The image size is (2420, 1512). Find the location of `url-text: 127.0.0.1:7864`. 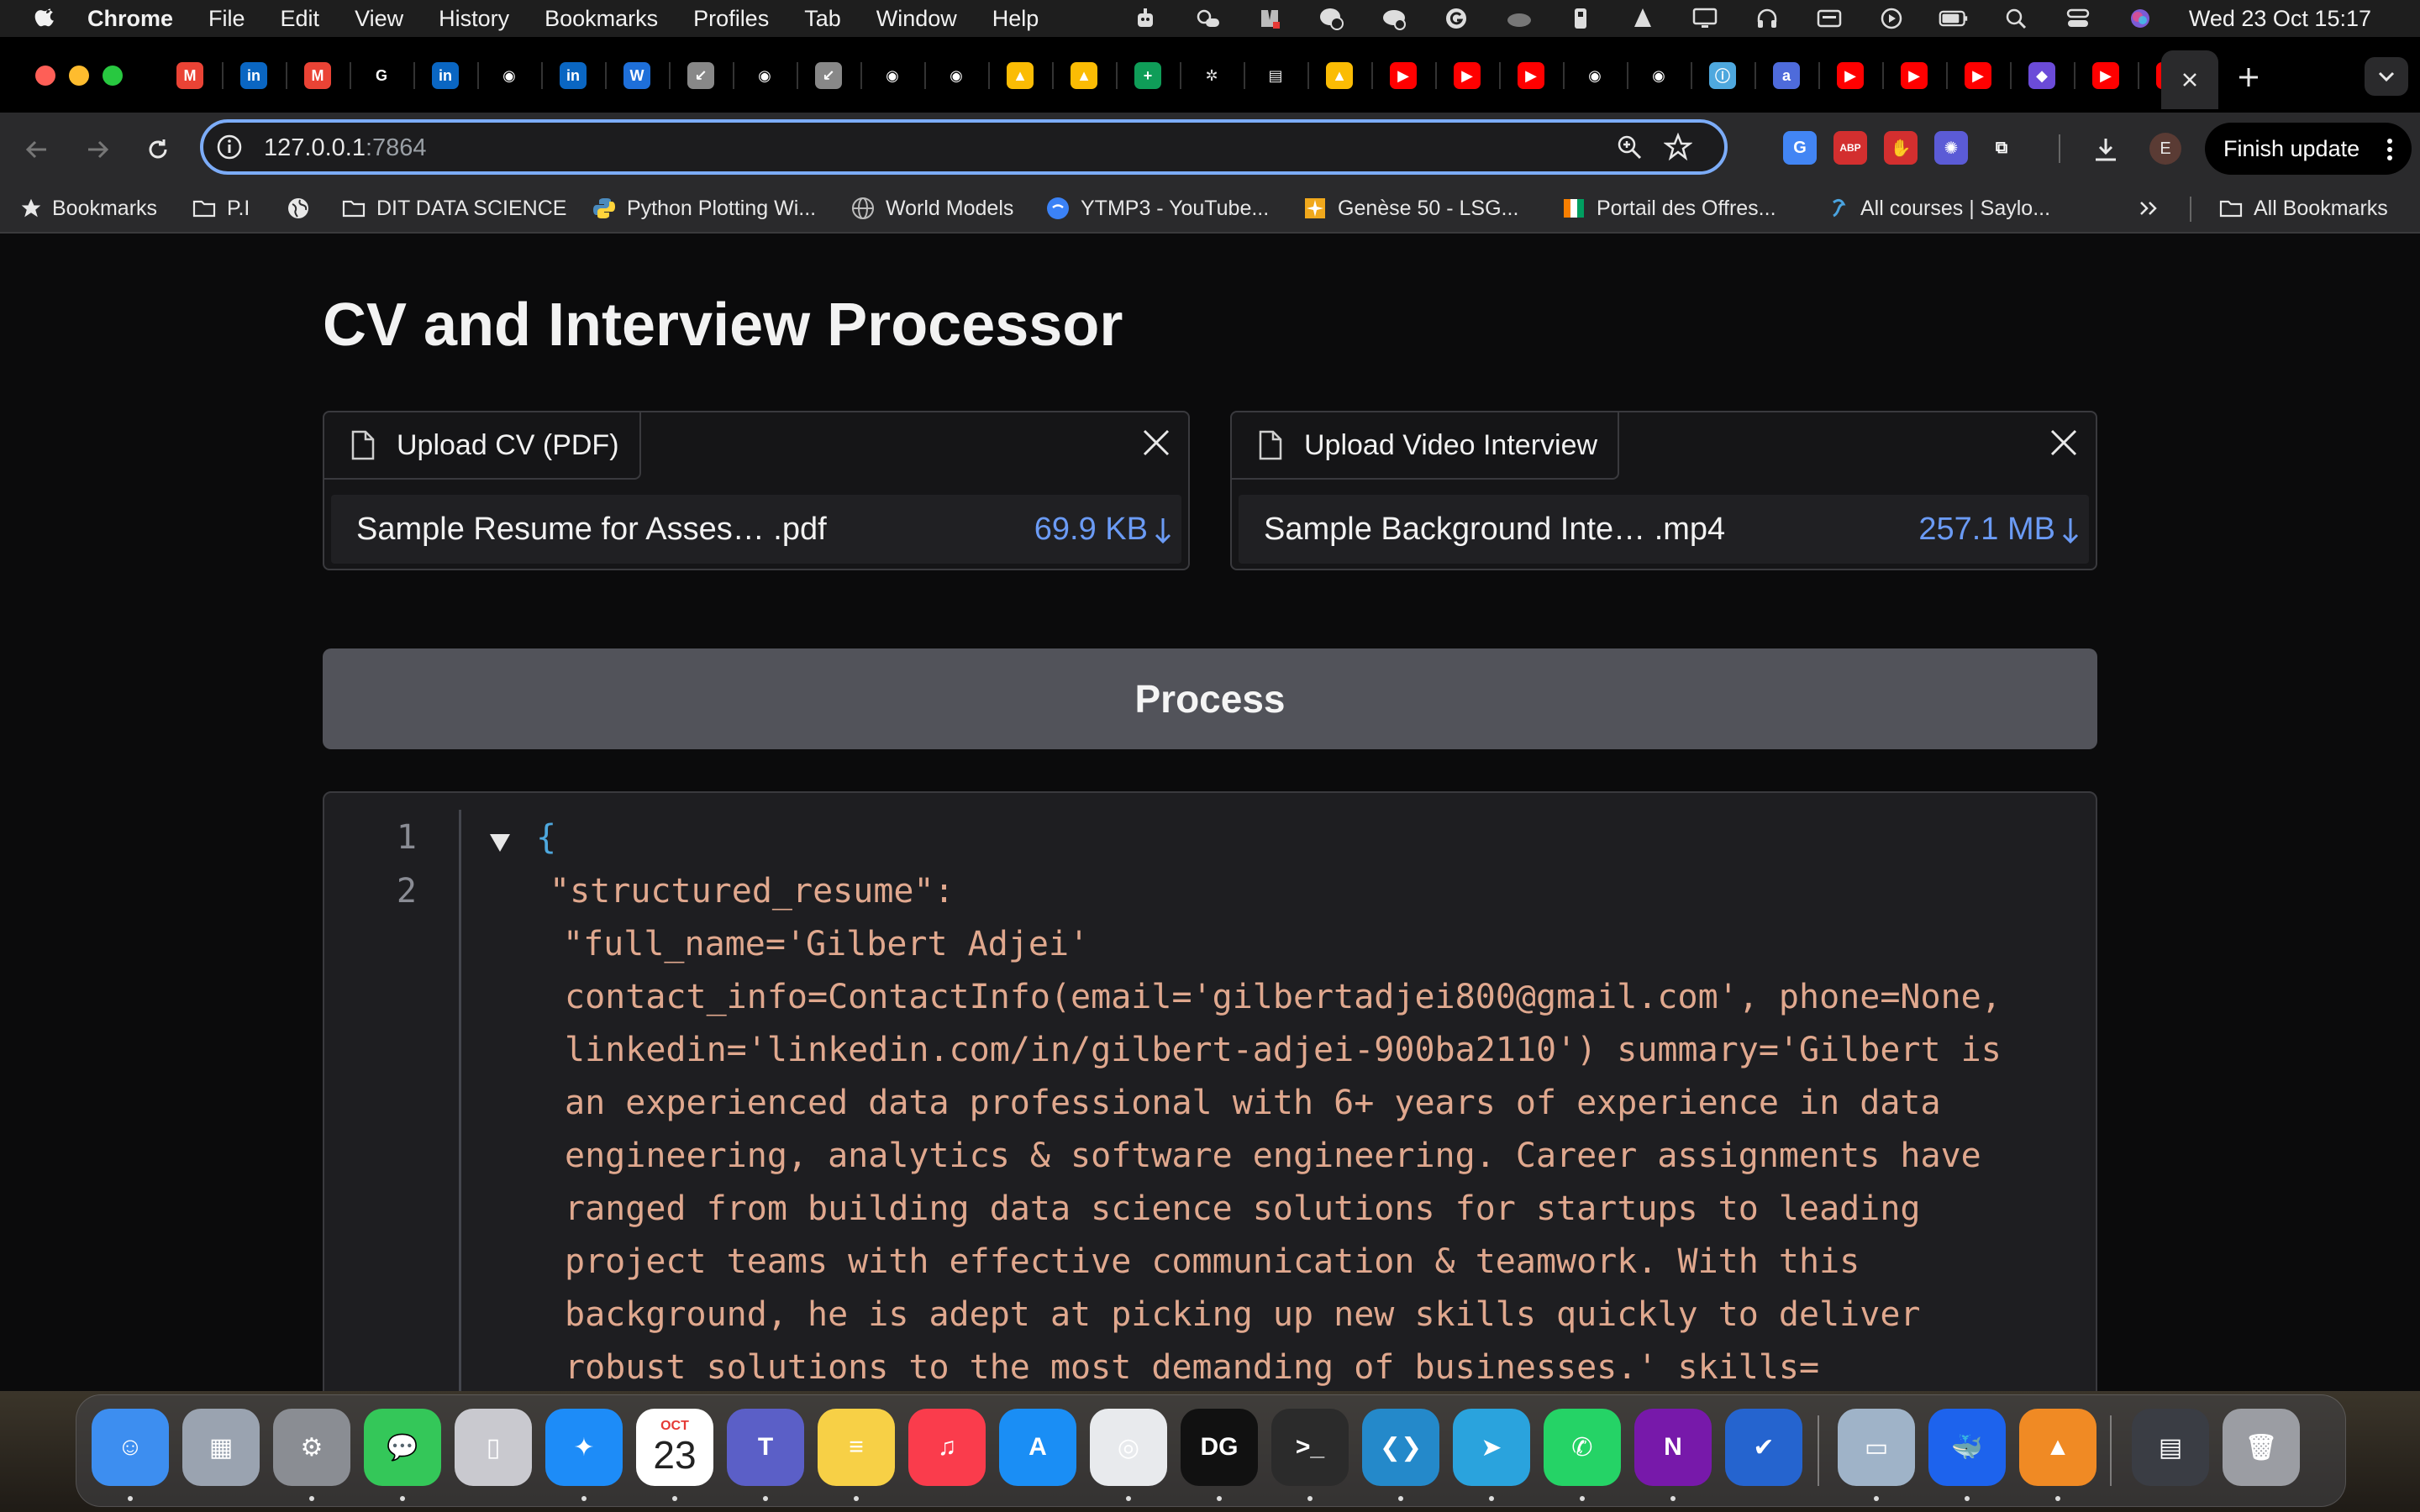

url-text: 127.0.0.1:7864 is located at coordinates (345, 148).